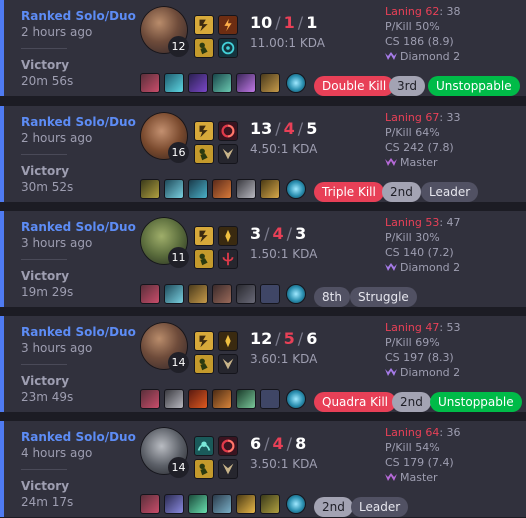  I want to click on average-tier: Master, so click(419, 477).